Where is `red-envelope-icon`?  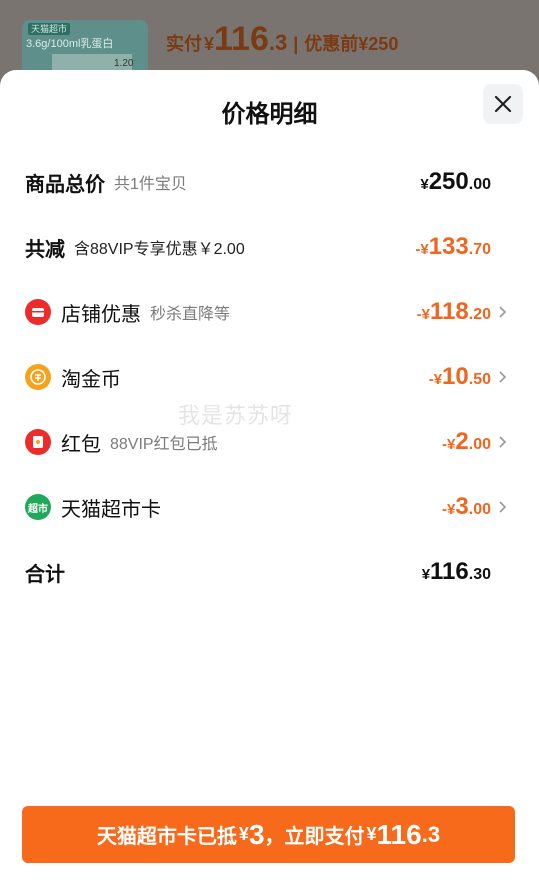 red-envelope-icon is located at coordinates (38, 442).